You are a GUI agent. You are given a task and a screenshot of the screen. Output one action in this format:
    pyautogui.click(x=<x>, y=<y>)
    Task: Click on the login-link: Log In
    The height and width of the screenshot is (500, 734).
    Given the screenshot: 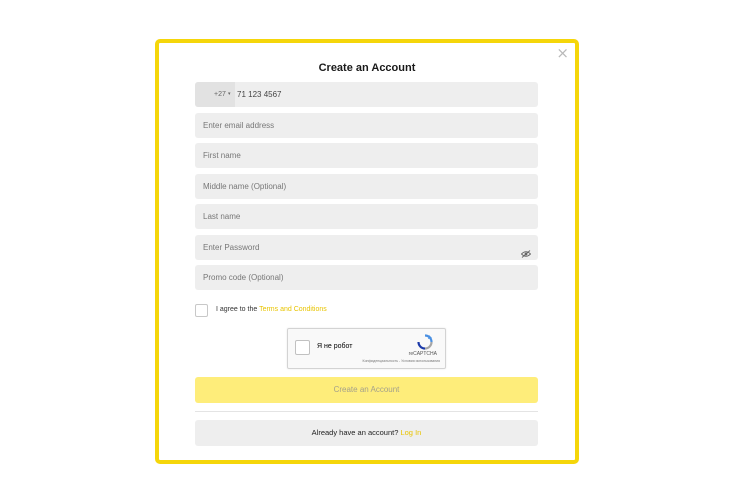 What is the action you would take?
    pyautogui.click(x=410, y=432)
    